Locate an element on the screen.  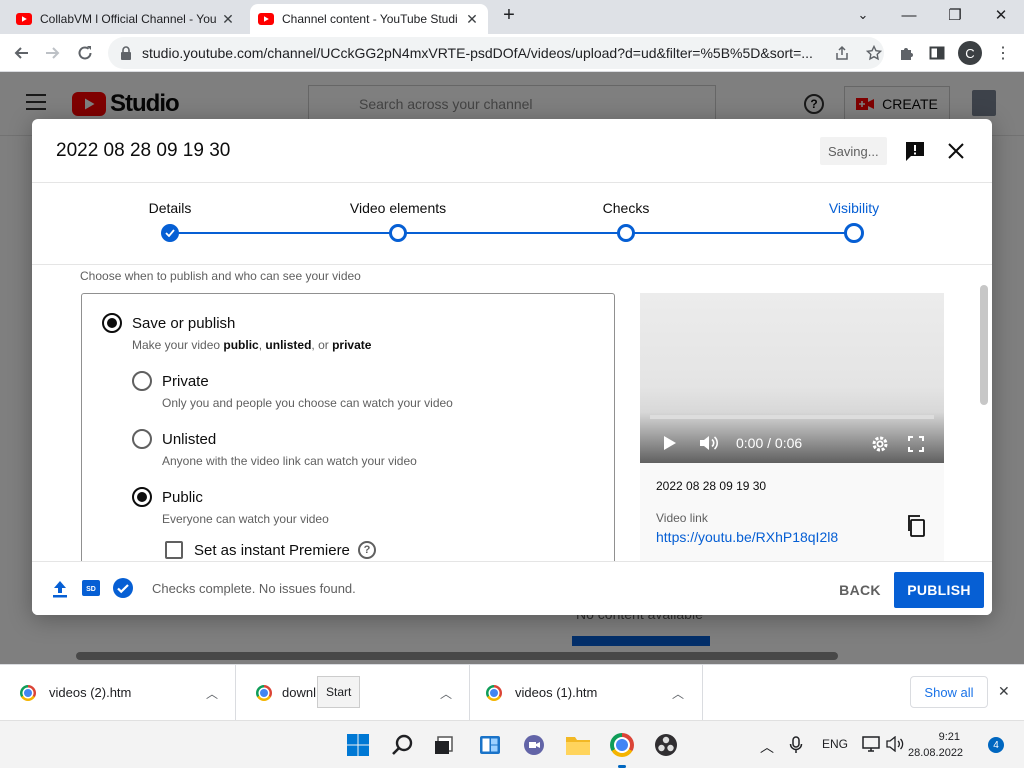
tray-overflow-chevron-icon: ︿ is located at coordinates (767, 747).